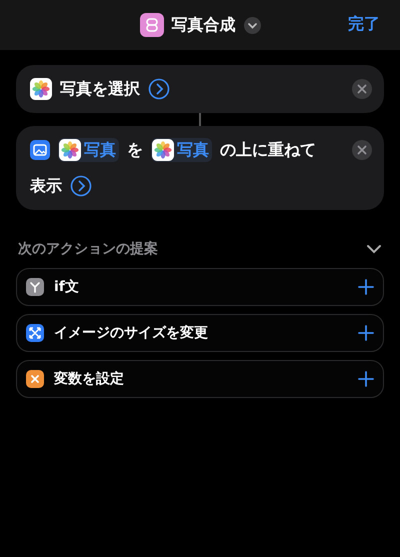 Image resolution: width=400 pixels, height=557 pixels. I want to click on image-icon, so click(40, 150).